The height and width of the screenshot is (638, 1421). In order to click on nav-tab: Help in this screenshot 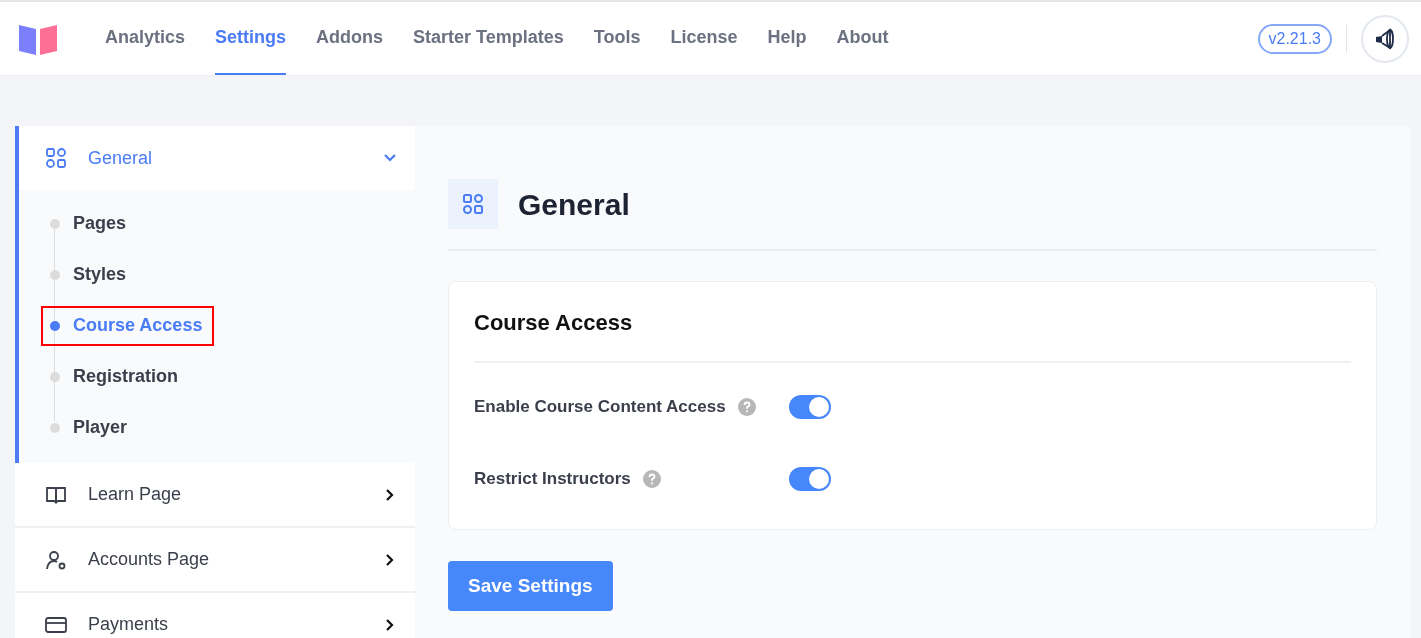, I will do `click(787, 38)`.